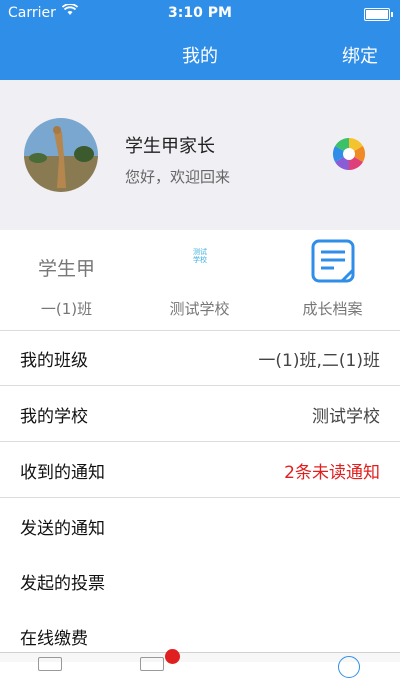 The height and width of the screenshot is (678, 400). What do you see at coordinates (200, 580) in the screenshot?
I see `menu-item-initiated-votes: 发起的投票` at bounding box center [200, 580].